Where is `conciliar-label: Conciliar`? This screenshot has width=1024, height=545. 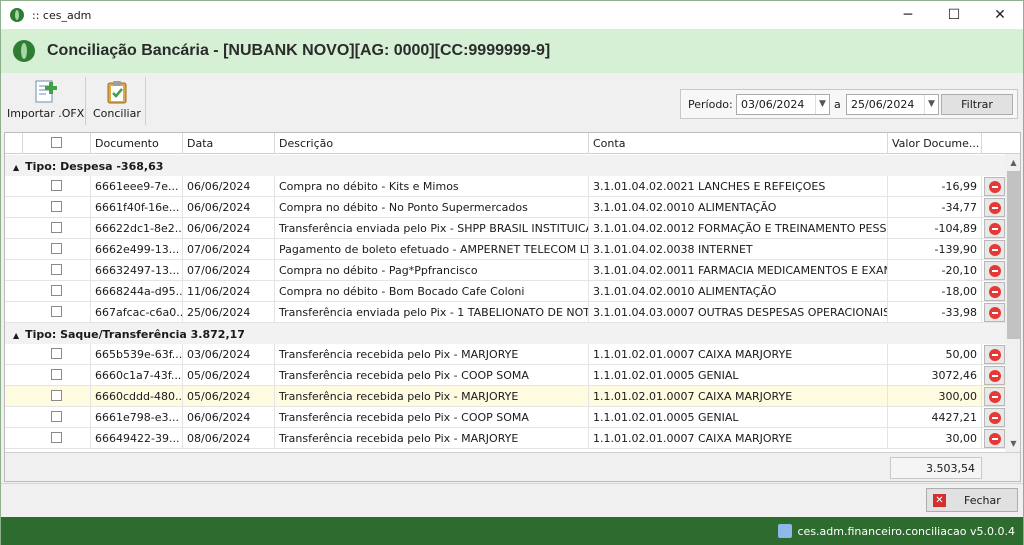 conciliar-label: Conciliar is located at coordinates (117, 113).